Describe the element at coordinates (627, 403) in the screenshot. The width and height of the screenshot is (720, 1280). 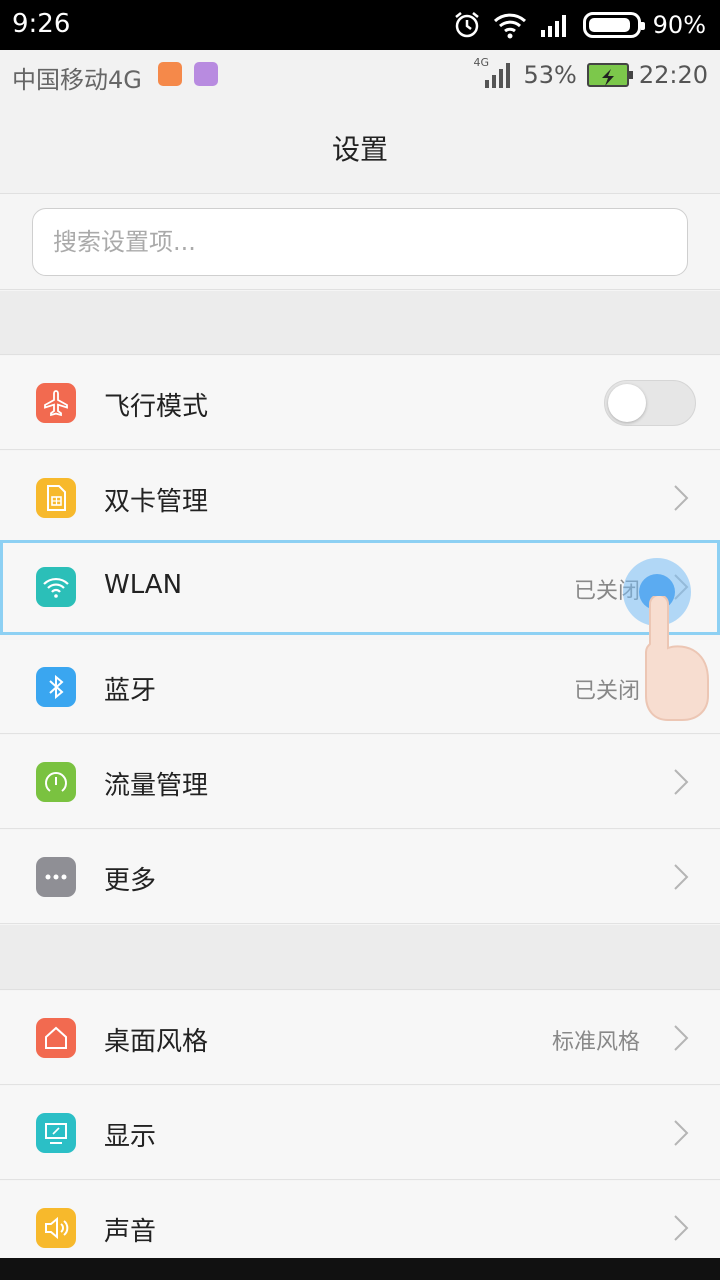
I see `toggle-knob` at that location.